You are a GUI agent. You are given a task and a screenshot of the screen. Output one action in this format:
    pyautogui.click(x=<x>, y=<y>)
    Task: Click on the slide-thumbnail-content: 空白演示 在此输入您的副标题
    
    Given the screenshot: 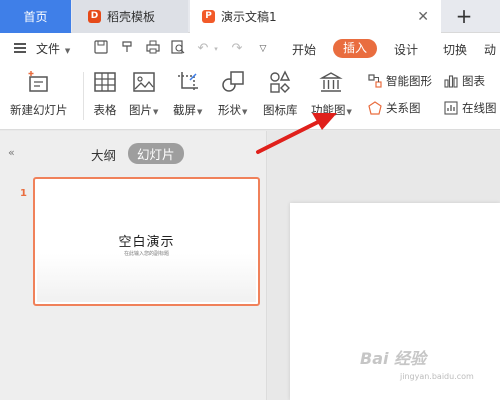 What is the action you would take?
    pyautogui.click(x=146, y=241)
    